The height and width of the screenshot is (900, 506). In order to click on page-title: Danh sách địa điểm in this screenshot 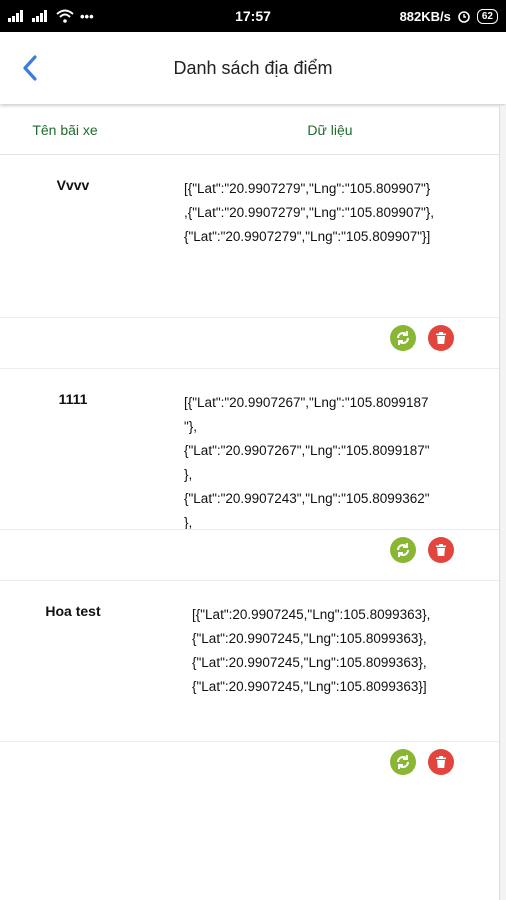, I will do `click(253, 68)`.